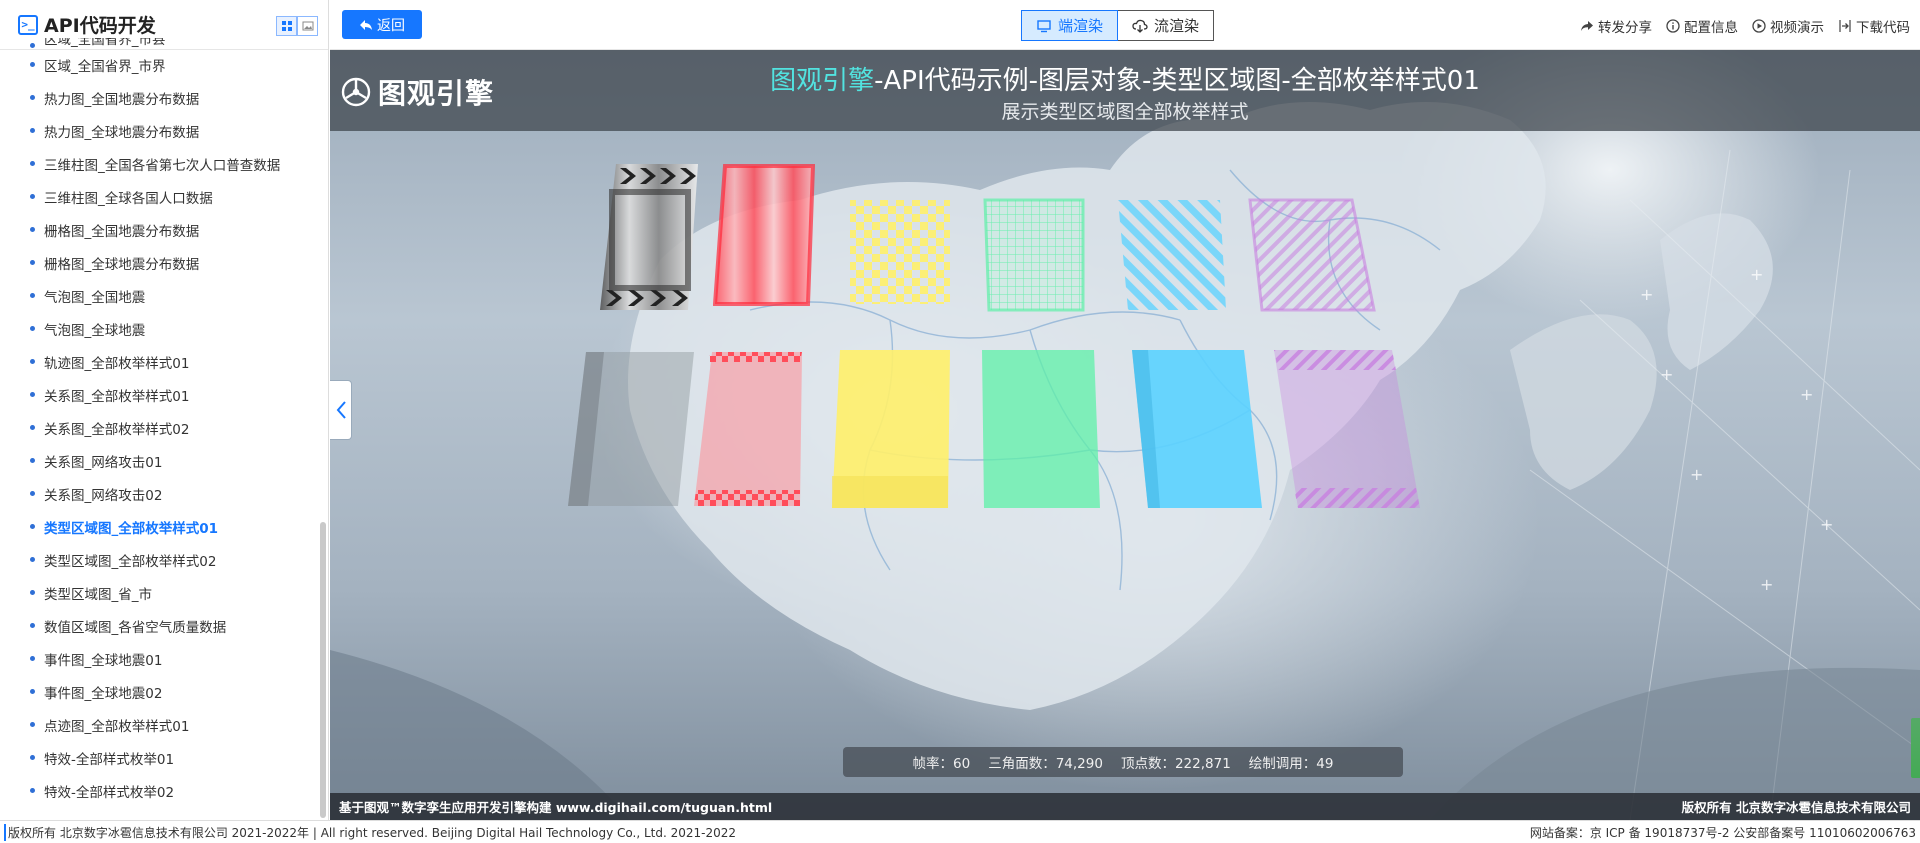  I want to click on drawcall-stat: 绘制调用：49, so click(1291, 762).